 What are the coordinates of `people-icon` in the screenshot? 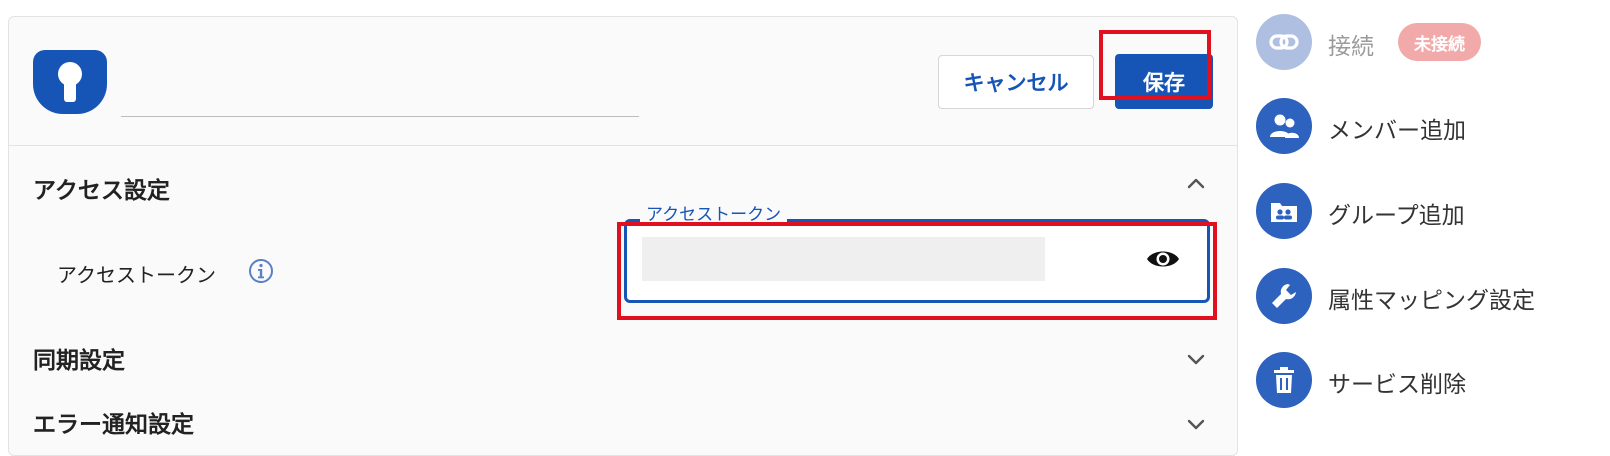 It's located at (1284, 126).